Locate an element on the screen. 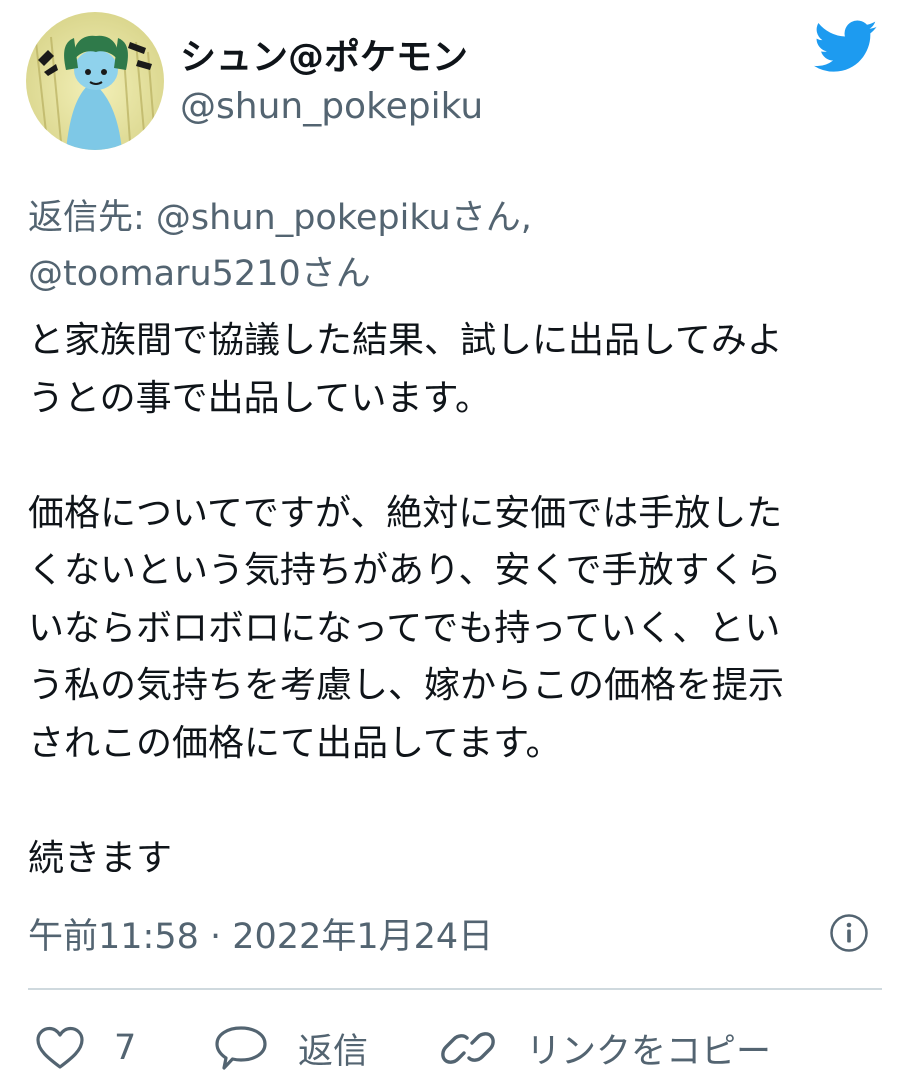  reply-to-prefix: 返信先: is located at coordinates (92, 218).